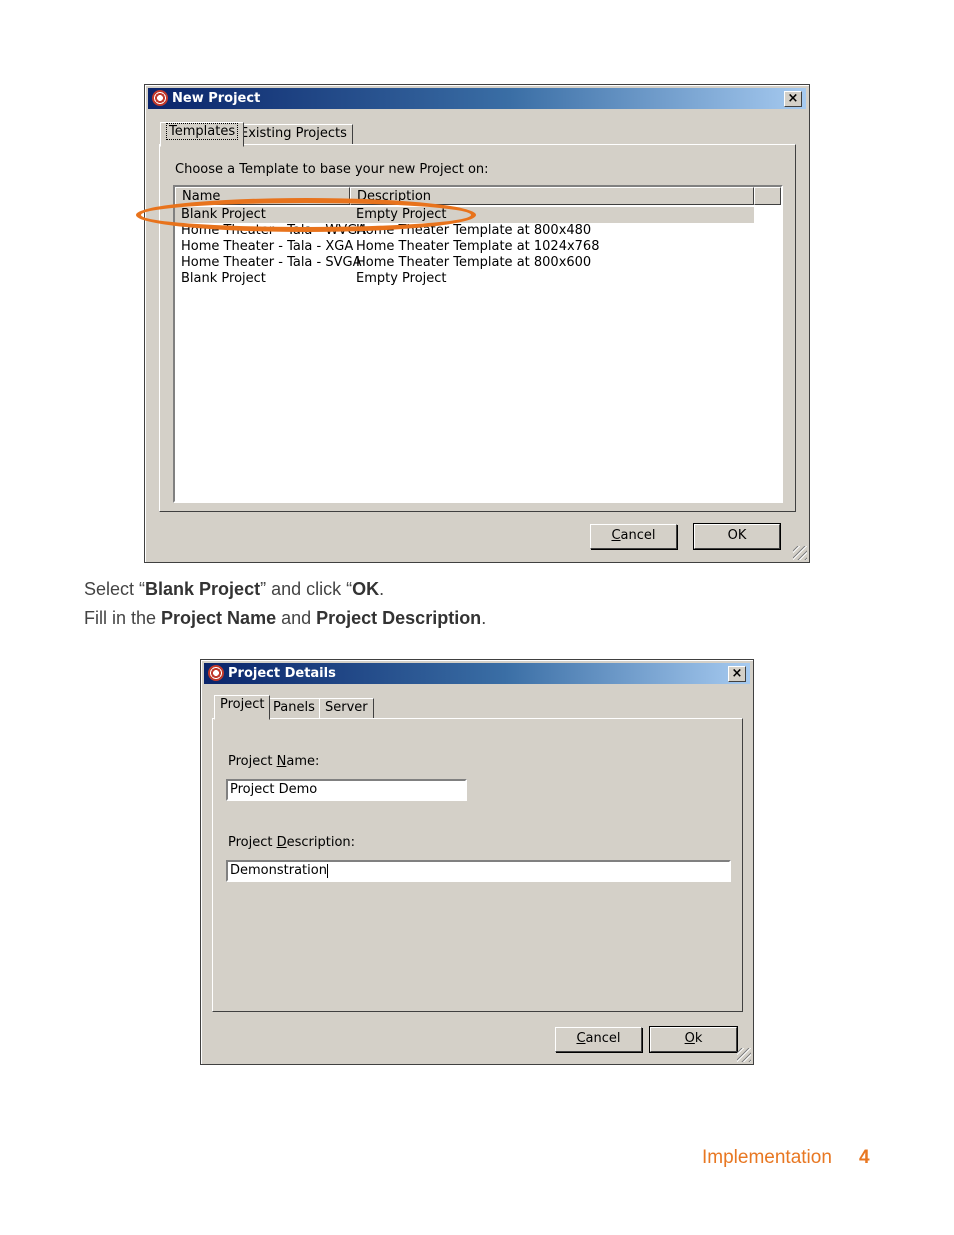 This screenshot has width=954, height=1235. I want to click on input-value: Demonstration, so click(278, 870).